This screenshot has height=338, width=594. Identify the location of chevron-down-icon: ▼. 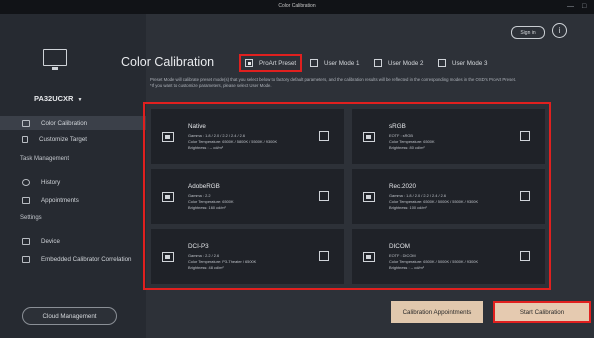
(80, 100).